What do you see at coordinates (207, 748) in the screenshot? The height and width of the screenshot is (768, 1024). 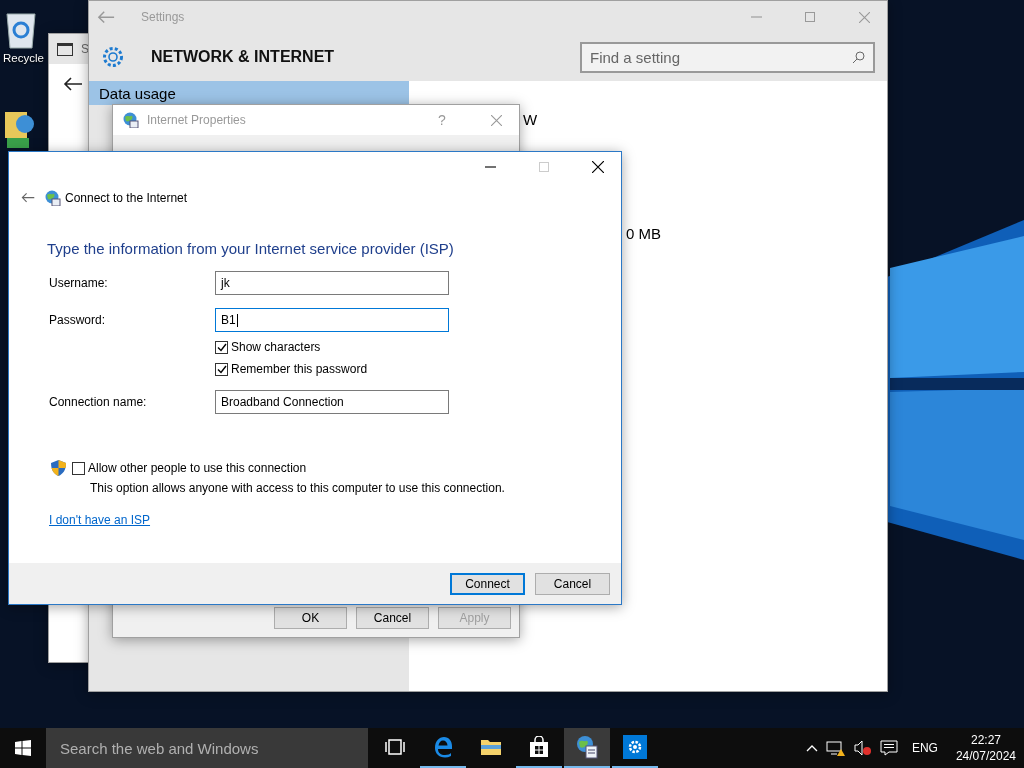 I see `taskbar-search-field: Search the web and Windows` at bounding box center [207, 748].